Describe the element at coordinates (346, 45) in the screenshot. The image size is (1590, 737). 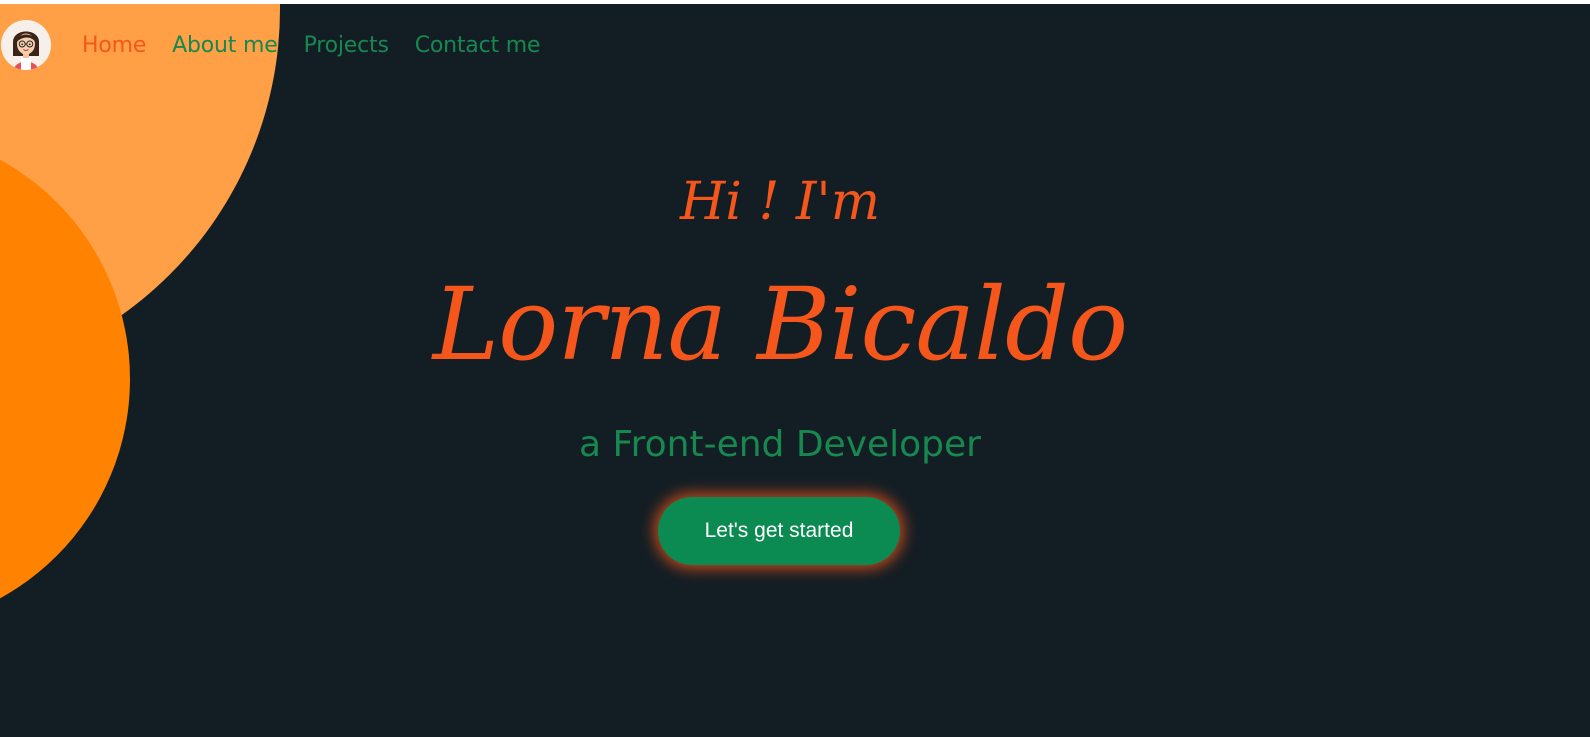
I see `nav-link-projects: Projects` at that location.